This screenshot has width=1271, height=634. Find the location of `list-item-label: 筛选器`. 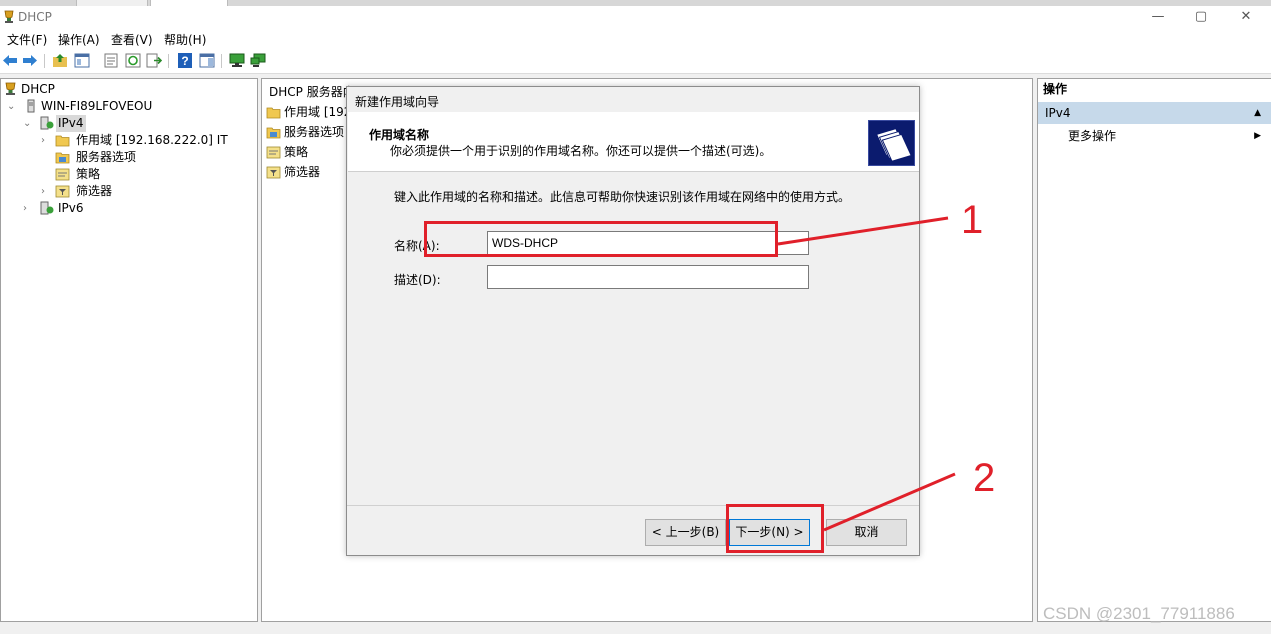

list-item-label: 筛选器 is located at coordinates (302, 172).